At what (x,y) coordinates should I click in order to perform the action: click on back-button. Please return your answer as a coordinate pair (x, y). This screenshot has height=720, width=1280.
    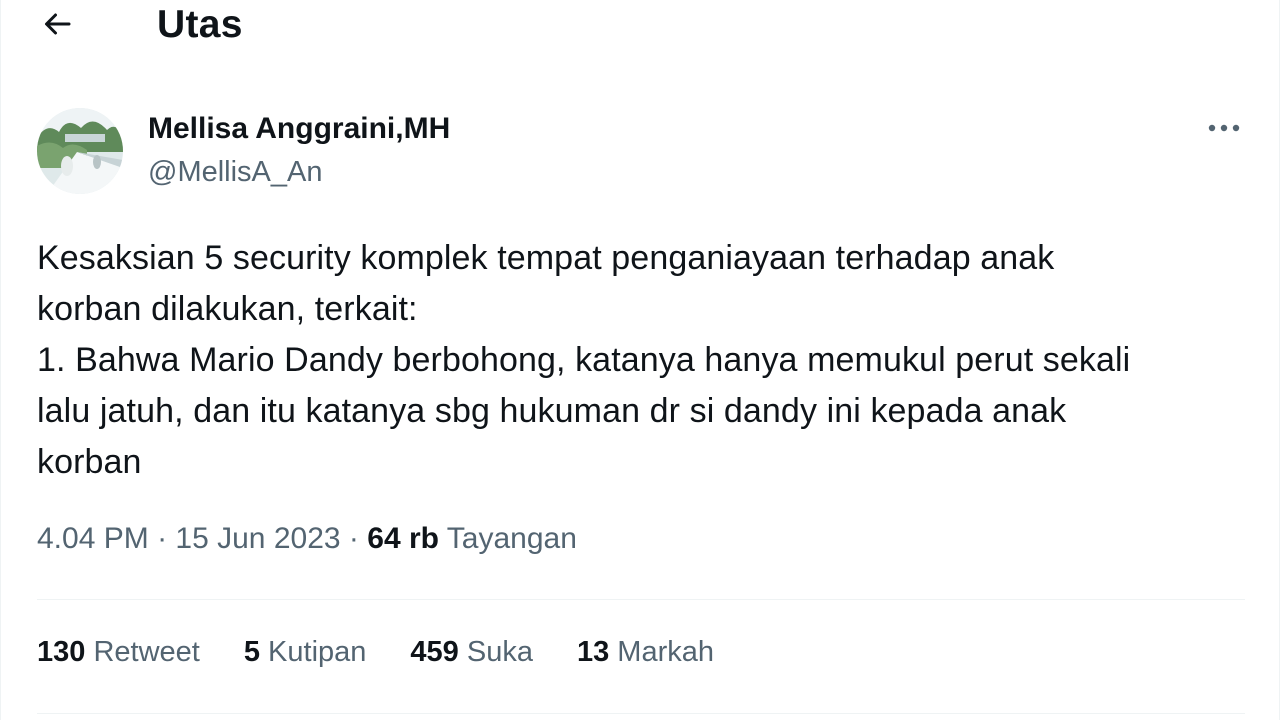
    Looking at the image, I should click on (57, 26).